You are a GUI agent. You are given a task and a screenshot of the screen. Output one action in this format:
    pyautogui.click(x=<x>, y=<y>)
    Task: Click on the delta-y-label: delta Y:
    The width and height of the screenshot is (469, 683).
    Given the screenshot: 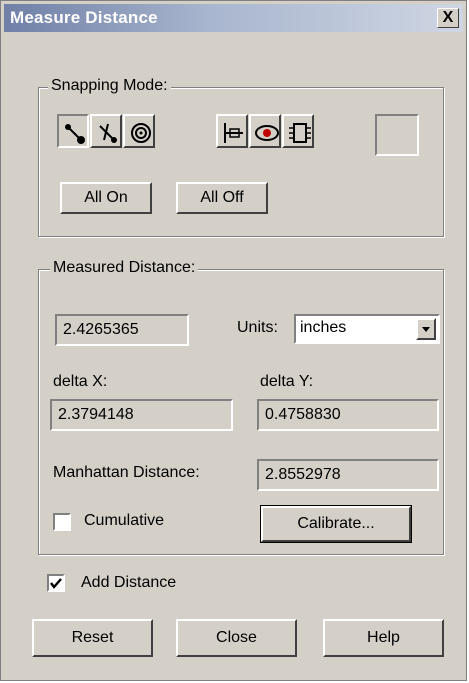 What is the action you would take?
    pyautogui.click(x=287, y=381)
    